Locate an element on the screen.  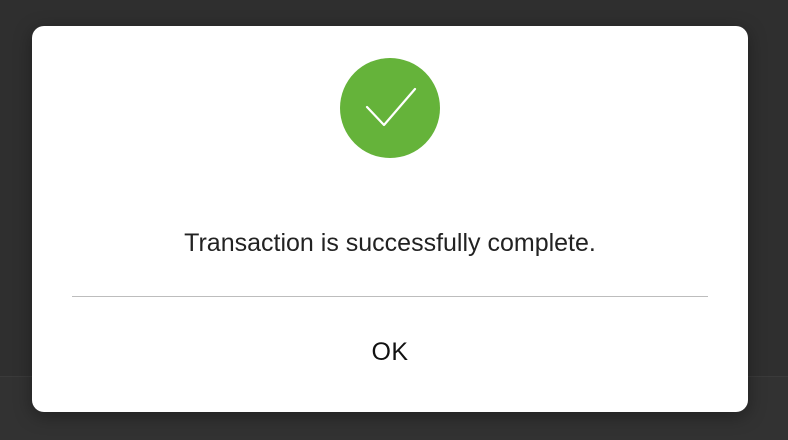
checkmark-glyph is located at coordinates (391, 107).